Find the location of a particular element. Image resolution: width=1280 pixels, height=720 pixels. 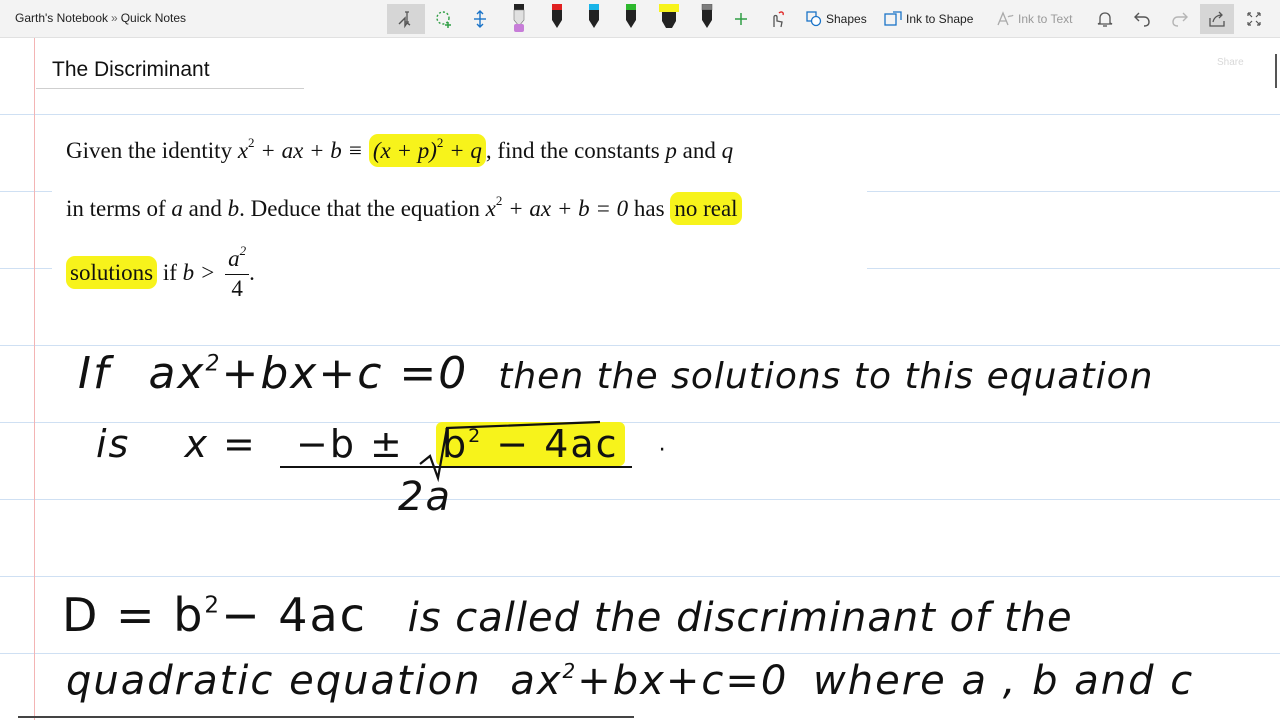

expand-icon is located at coordinates (1254, 19).